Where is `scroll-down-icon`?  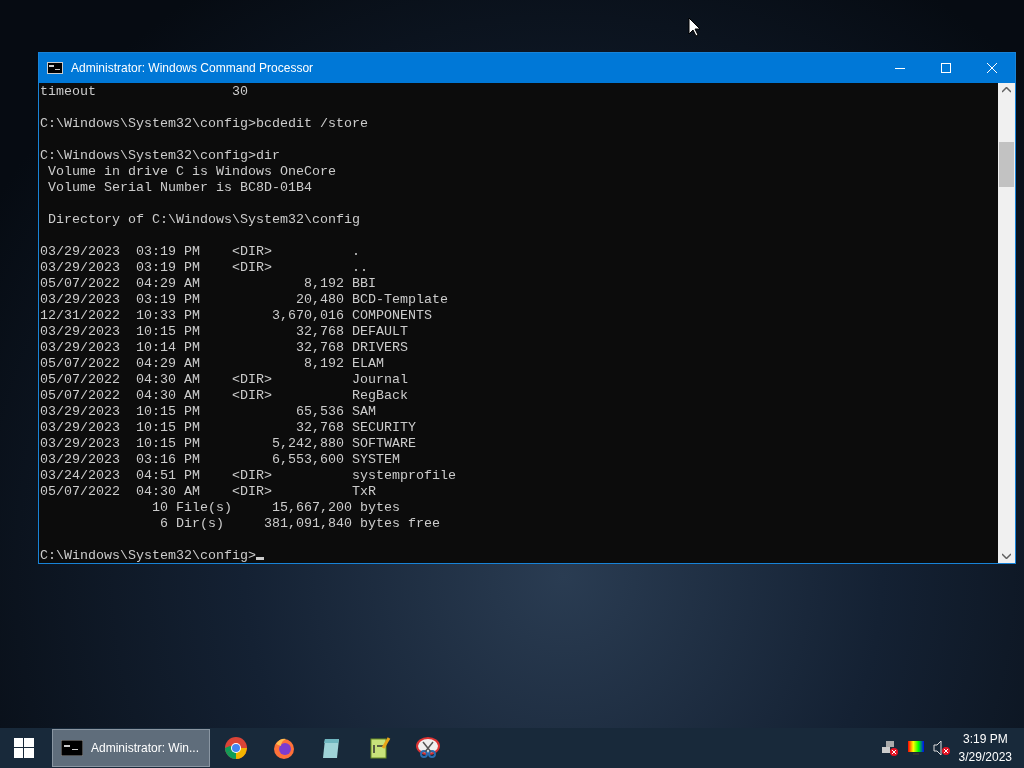
scroll-down-icon is located at coordinates (1006, 556).